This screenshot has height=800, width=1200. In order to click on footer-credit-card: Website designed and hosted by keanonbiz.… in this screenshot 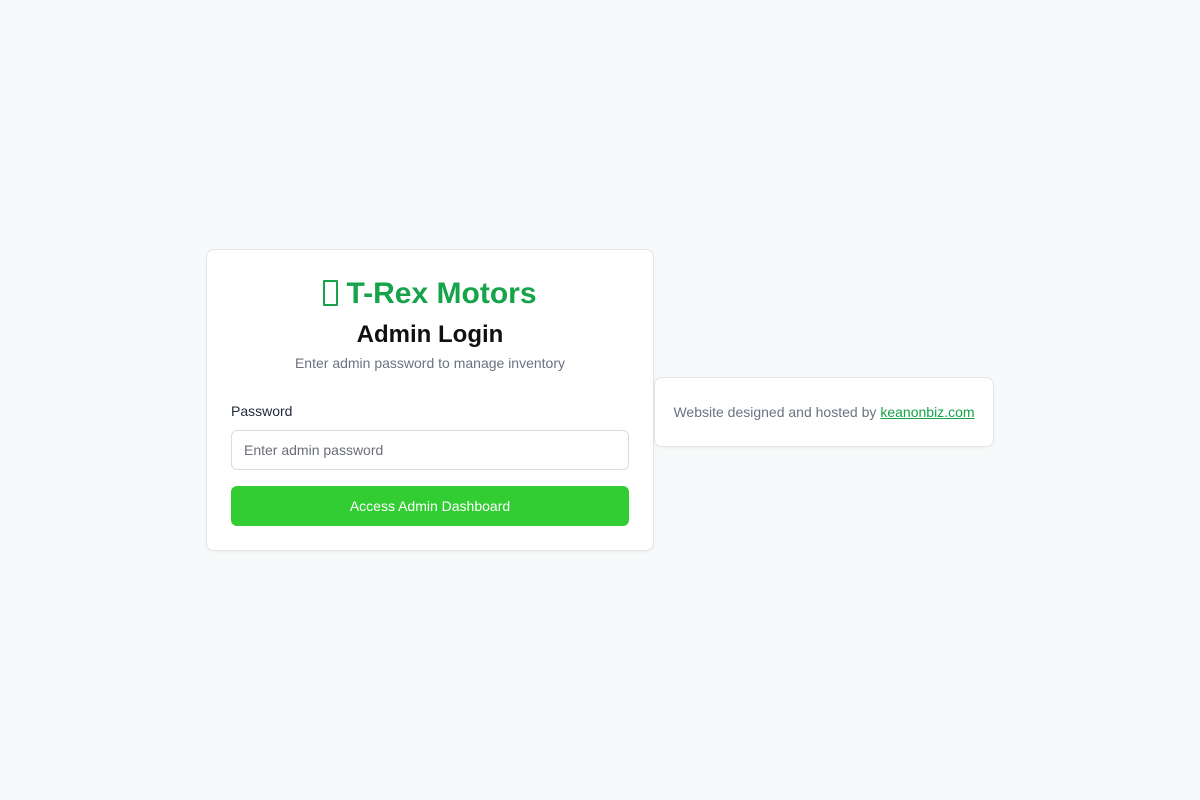, I will do `click(824, 412)`.